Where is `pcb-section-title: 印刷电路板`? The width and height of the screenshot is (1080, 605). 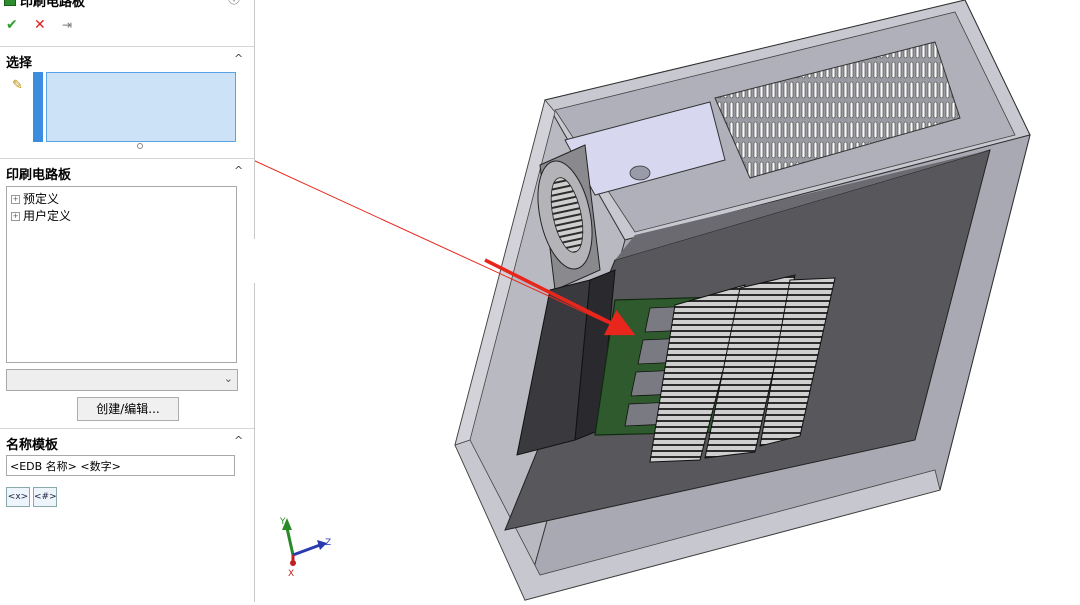
pcb-section-title: 印刷电路板 is located at coordinates (39, 175).